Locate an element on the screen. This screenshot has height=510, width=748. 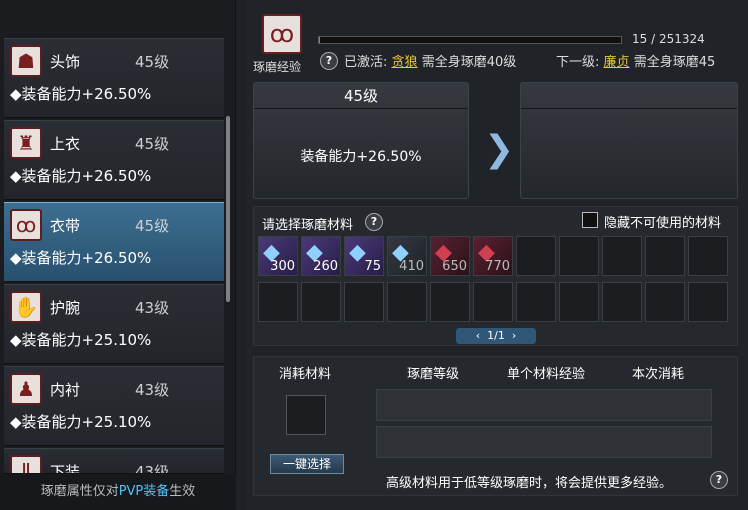
next-level-card is located at coordinates (629, 140).